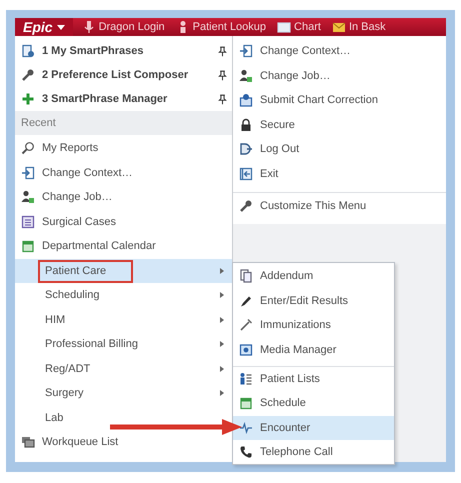 The image size is (461, 483). I want to click on stack-icon, so click(28, 442).